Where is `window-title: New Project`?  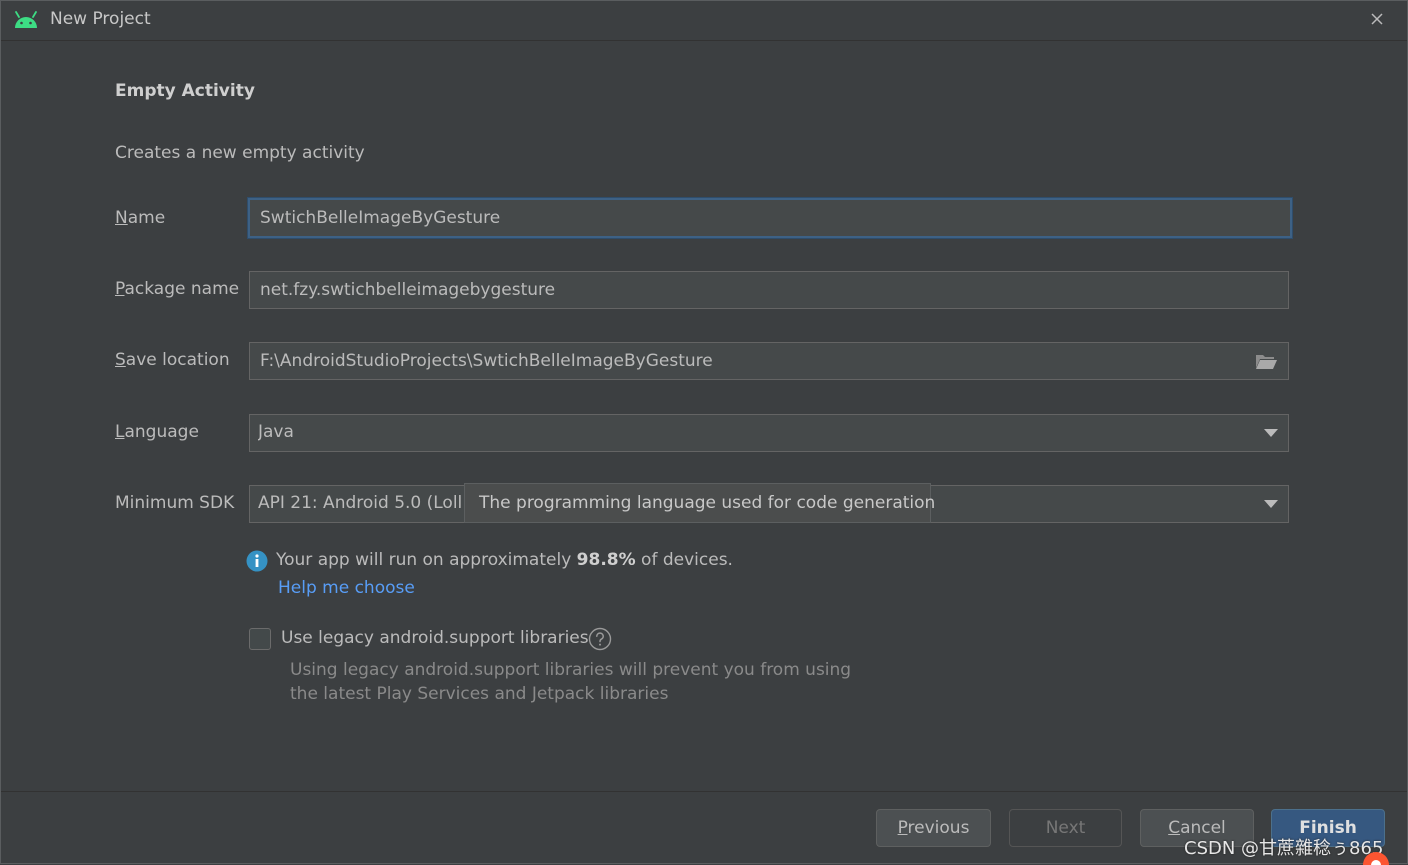 window-title: New Project is located at coordinates (100, 19).